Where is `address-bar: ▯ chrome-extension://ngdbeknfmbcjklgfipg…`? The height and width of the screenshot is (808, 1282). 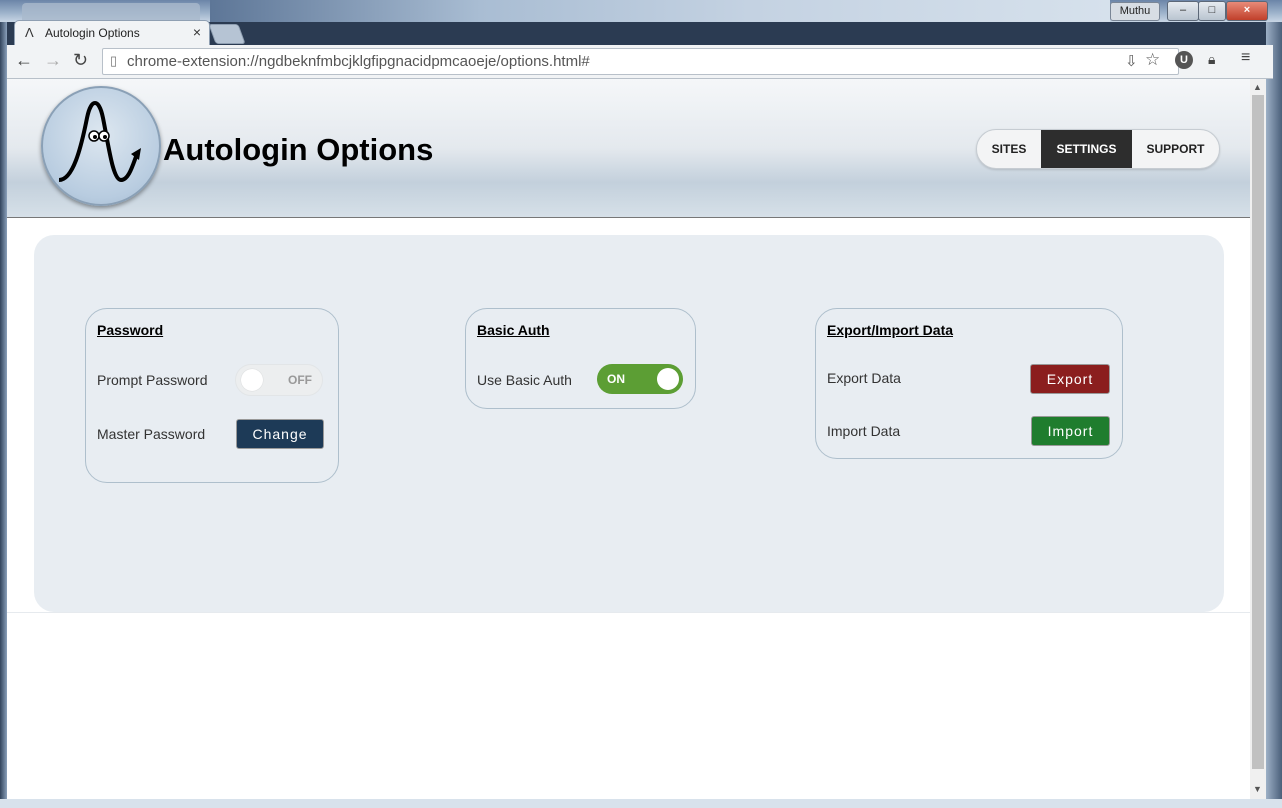
address-bar: ▯ chrome-extension://ngdbeknfmbcjklgfipg… is located at coordinates (640, 61).